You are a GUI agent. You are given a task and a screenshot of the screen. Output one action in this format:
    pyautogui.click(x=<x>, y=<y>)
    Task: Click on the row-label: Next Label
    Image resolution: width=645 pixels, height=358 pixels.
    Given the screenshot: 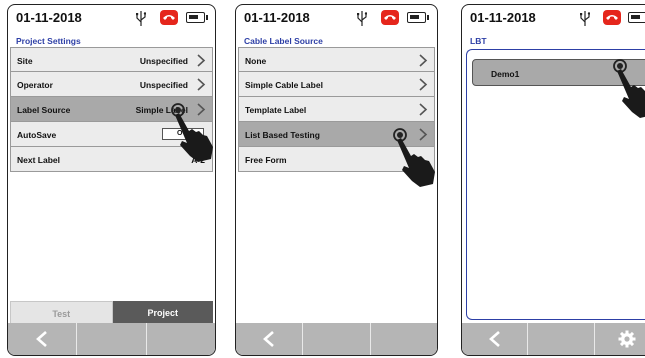 What is the action you would take?
    pyautogui.click(x=38, y=160)
    